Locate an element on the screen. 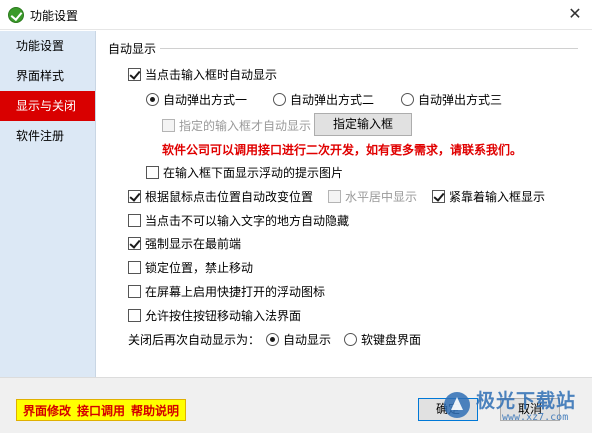 The image size is (592, 433). cancel-button: 取消 is located at coordinates (530, 409).